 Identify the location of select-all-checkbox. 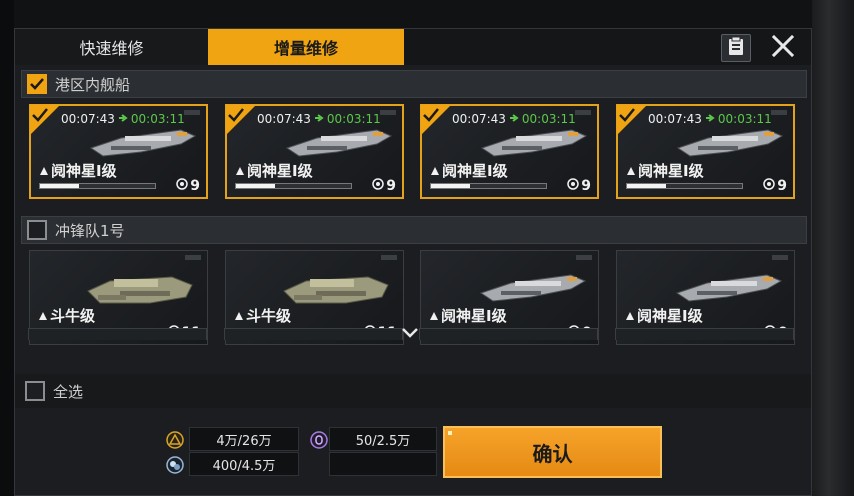
(35, 391).